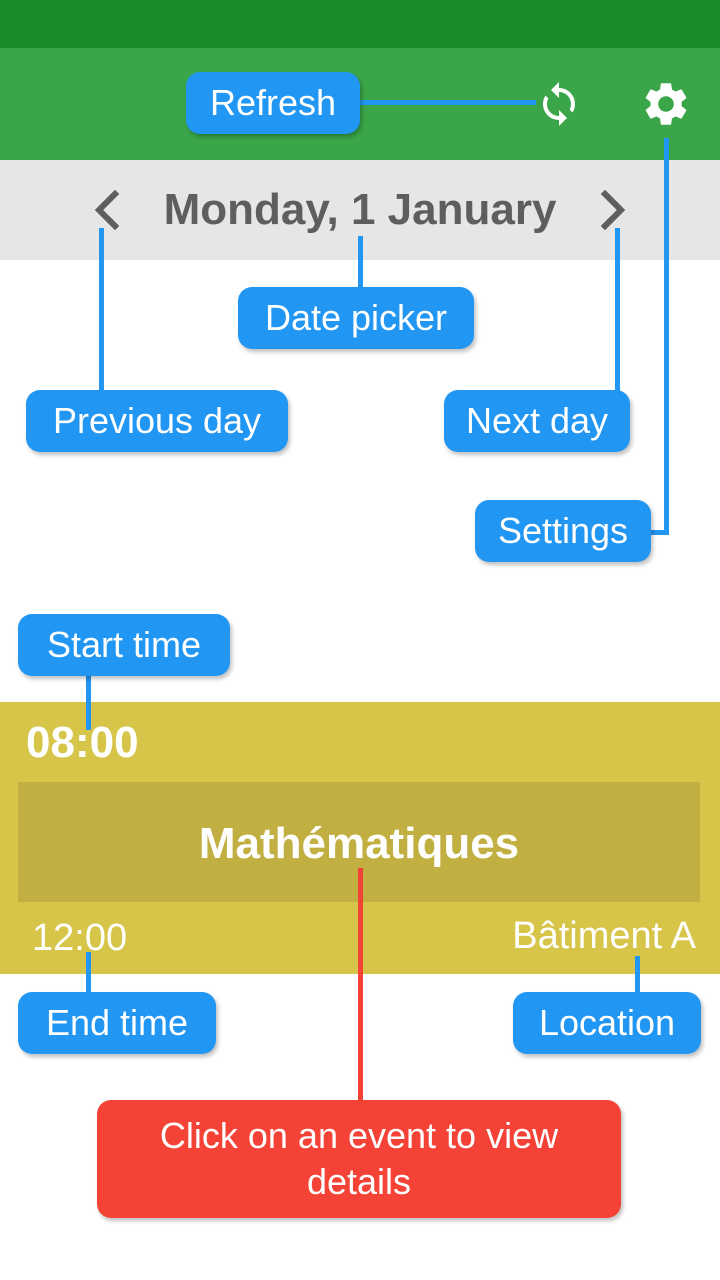 This screenshot has height=1280, width=720. I want to click on refresh-icon, so click(559, 104).